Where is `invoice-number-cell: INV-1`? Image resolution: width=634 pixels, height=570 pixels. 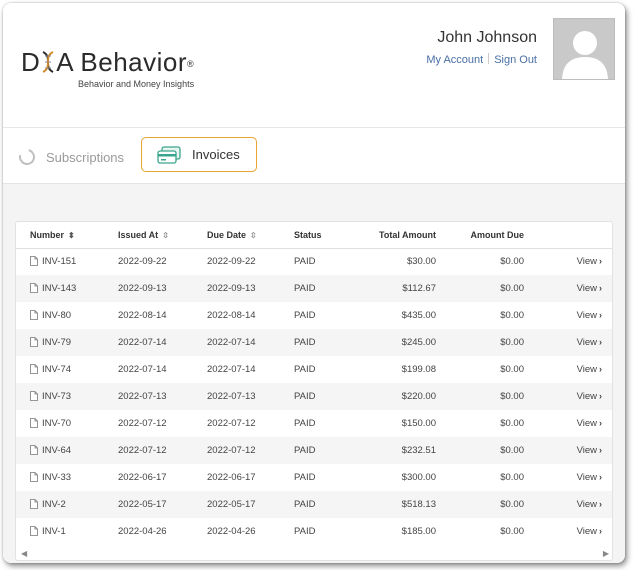
invoice-number-cell: INV-1 is located at coordinates (60, 531).